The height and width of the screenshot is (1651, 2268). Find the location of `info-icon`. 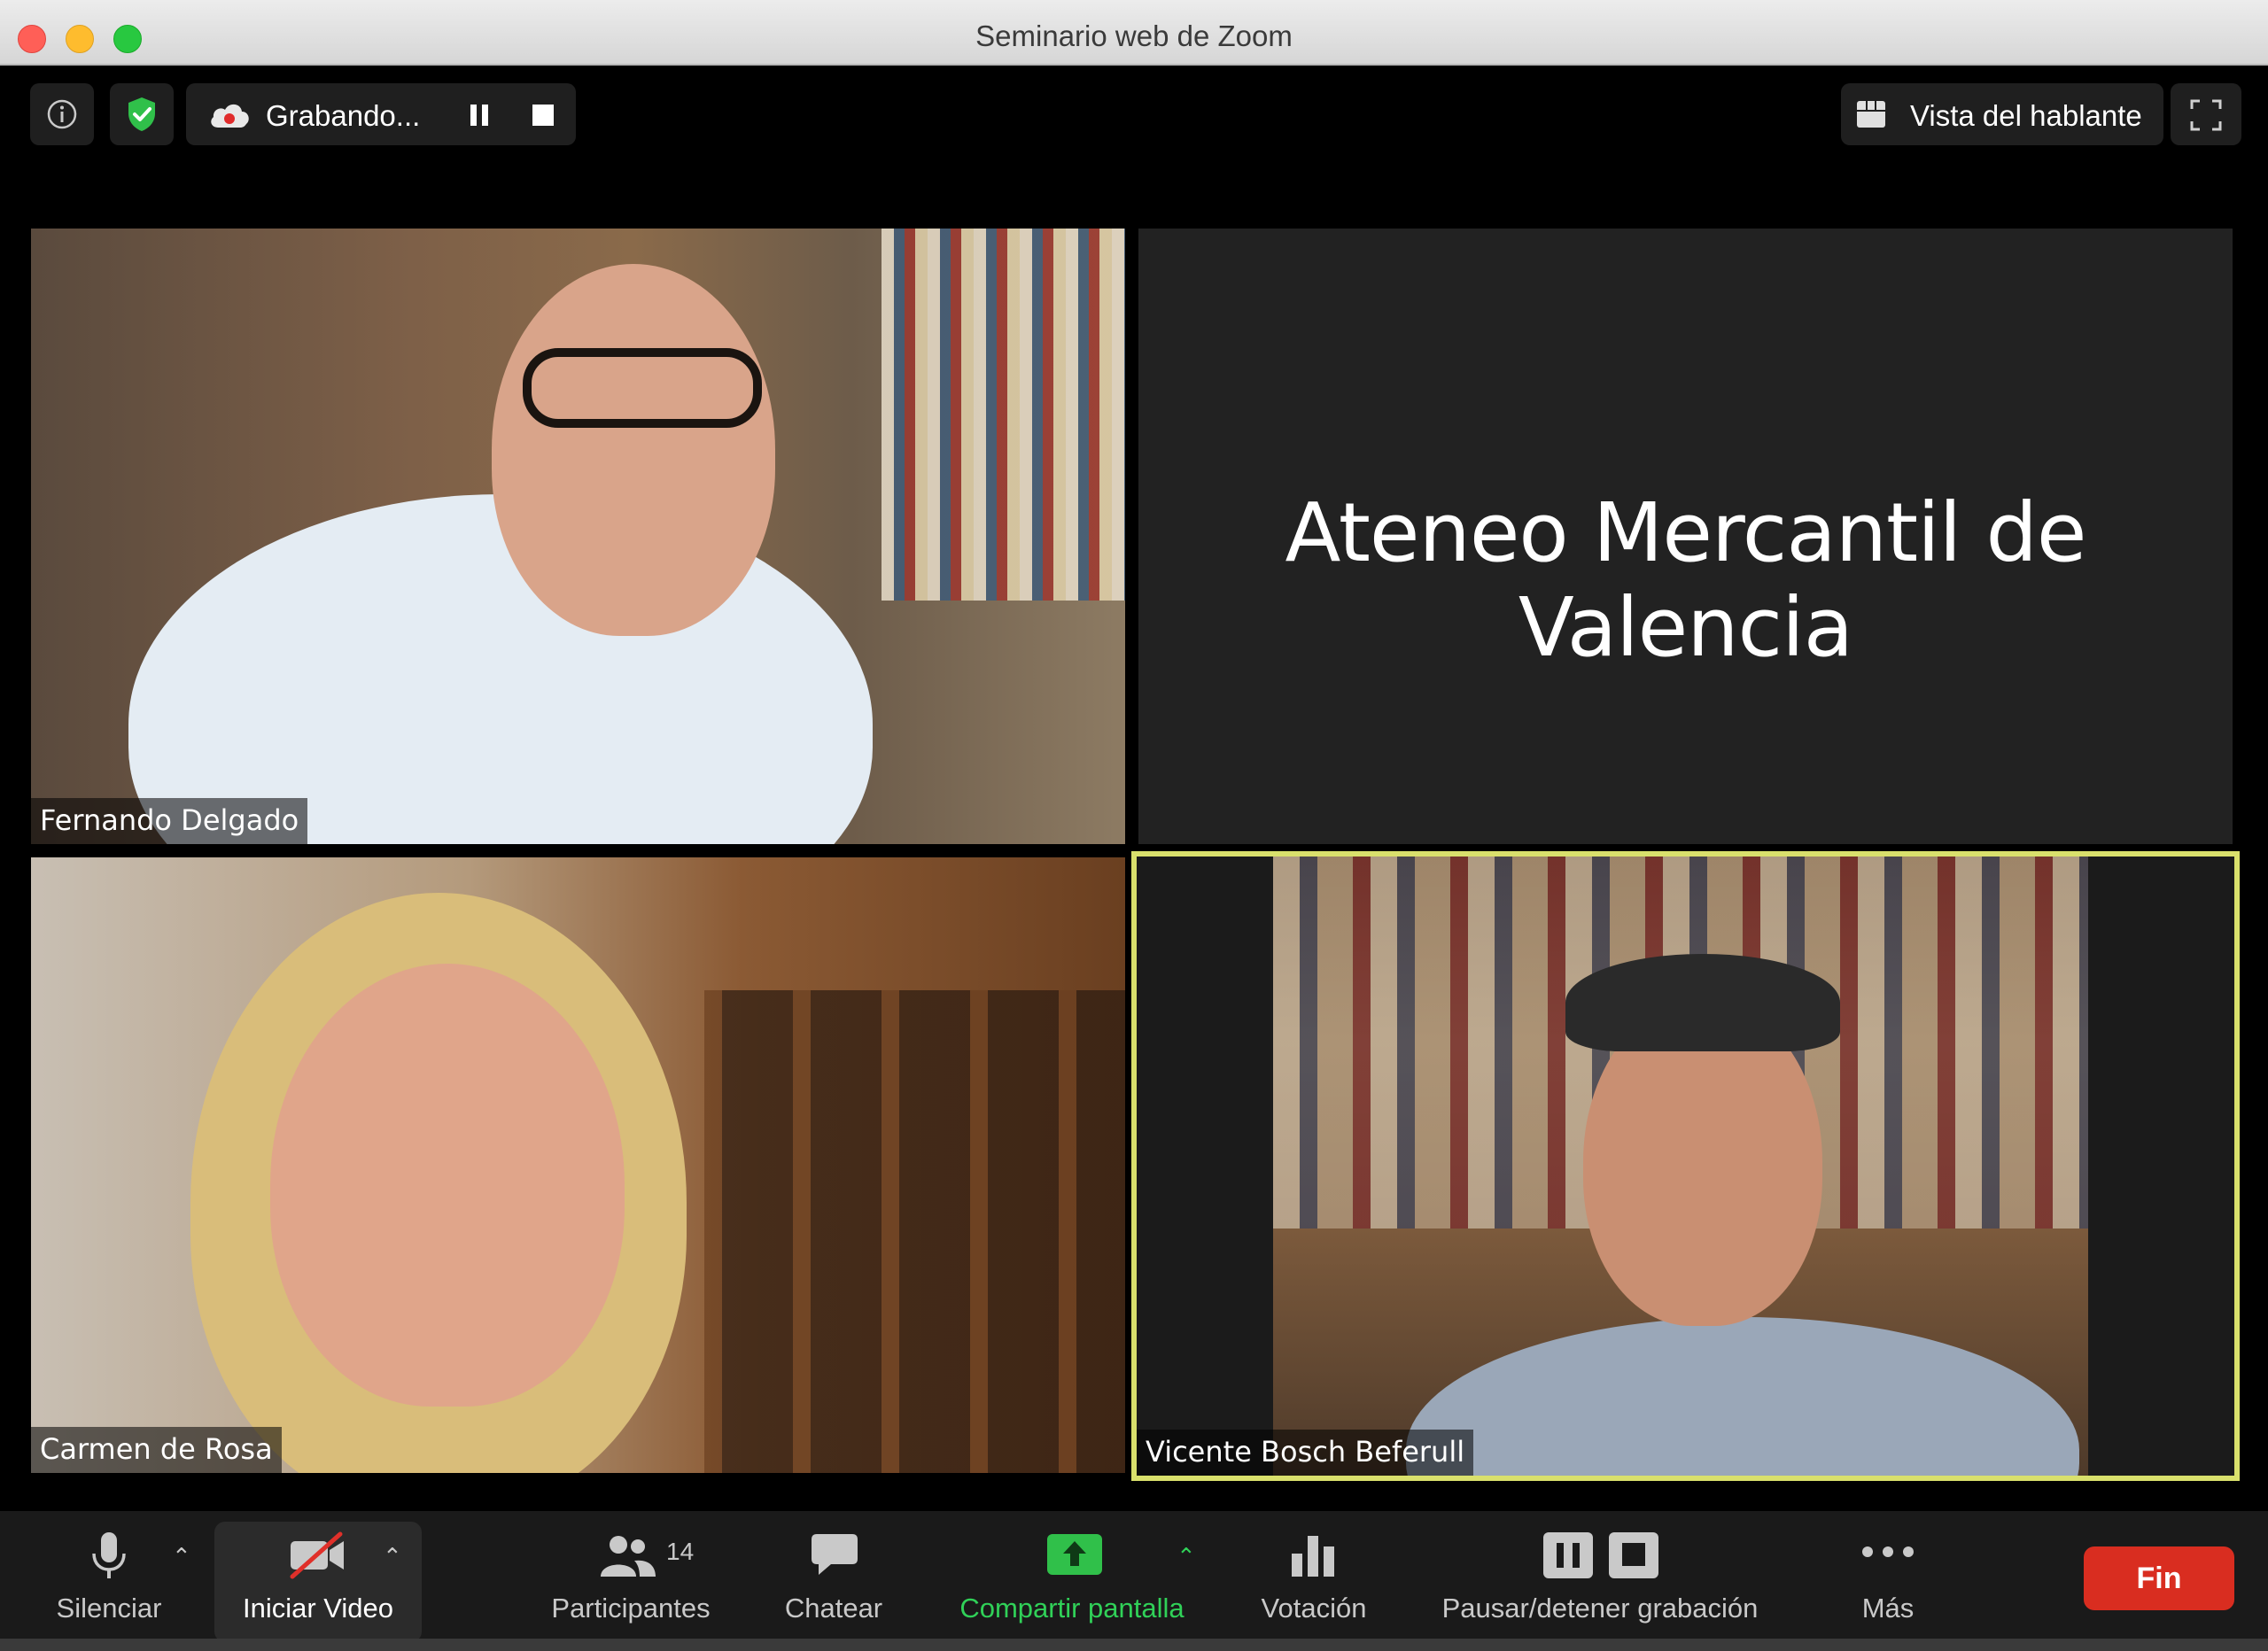

info-icon is located at coordinates (62, 114).